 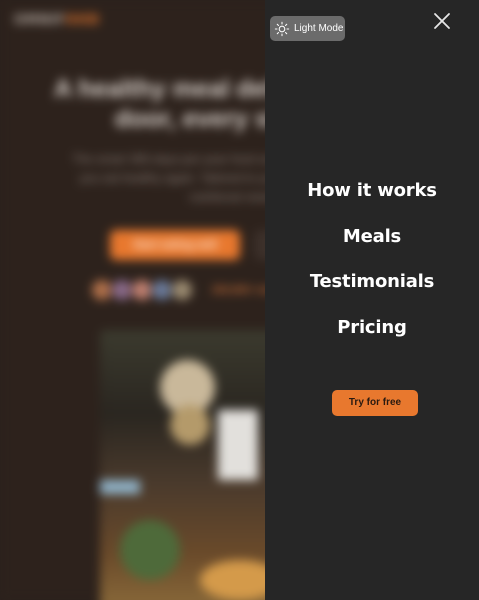 I want to click on logo: OMNIFOOD, so click(x=57, y=20).